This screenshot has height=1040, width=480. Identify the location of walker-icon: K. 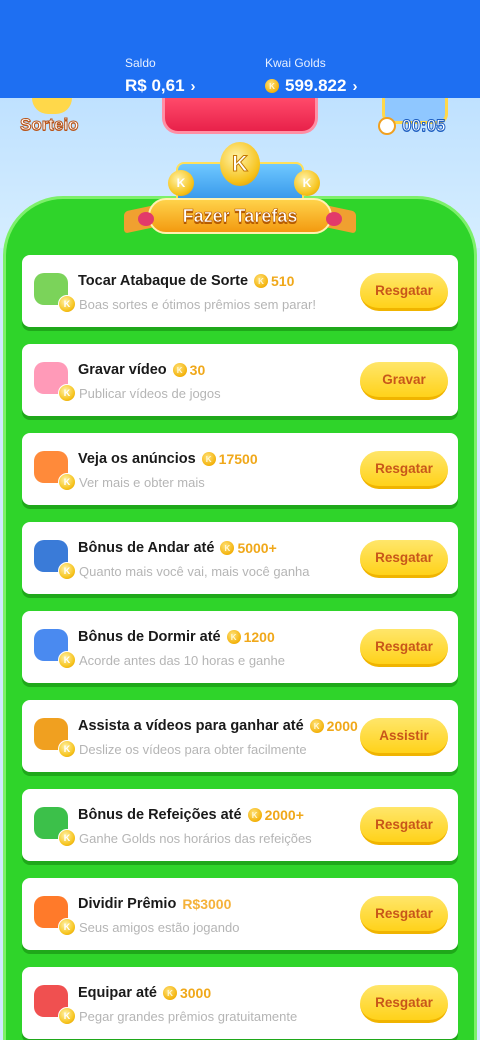
(53, 557).